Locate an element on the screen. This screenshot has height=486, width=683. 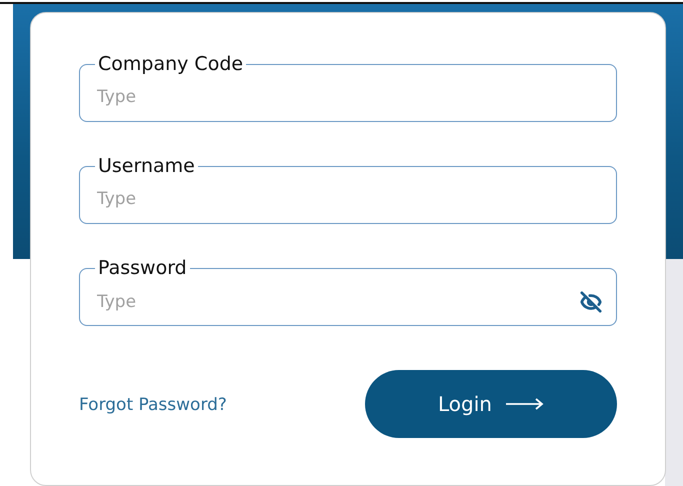
field-label: Company Code is located at coordinates (170, 64).